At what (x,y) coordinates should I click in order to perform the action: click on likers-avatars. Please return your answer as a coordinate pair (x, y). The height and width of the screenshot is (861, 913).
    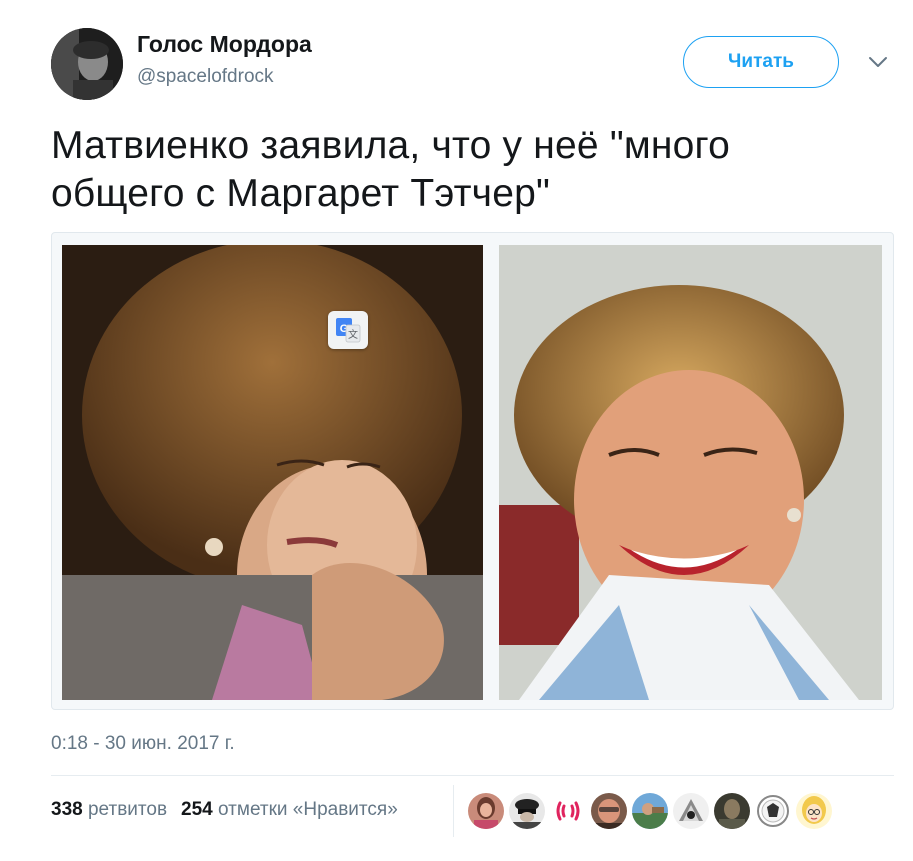
    Looking at the image, I should click on (650, 811).